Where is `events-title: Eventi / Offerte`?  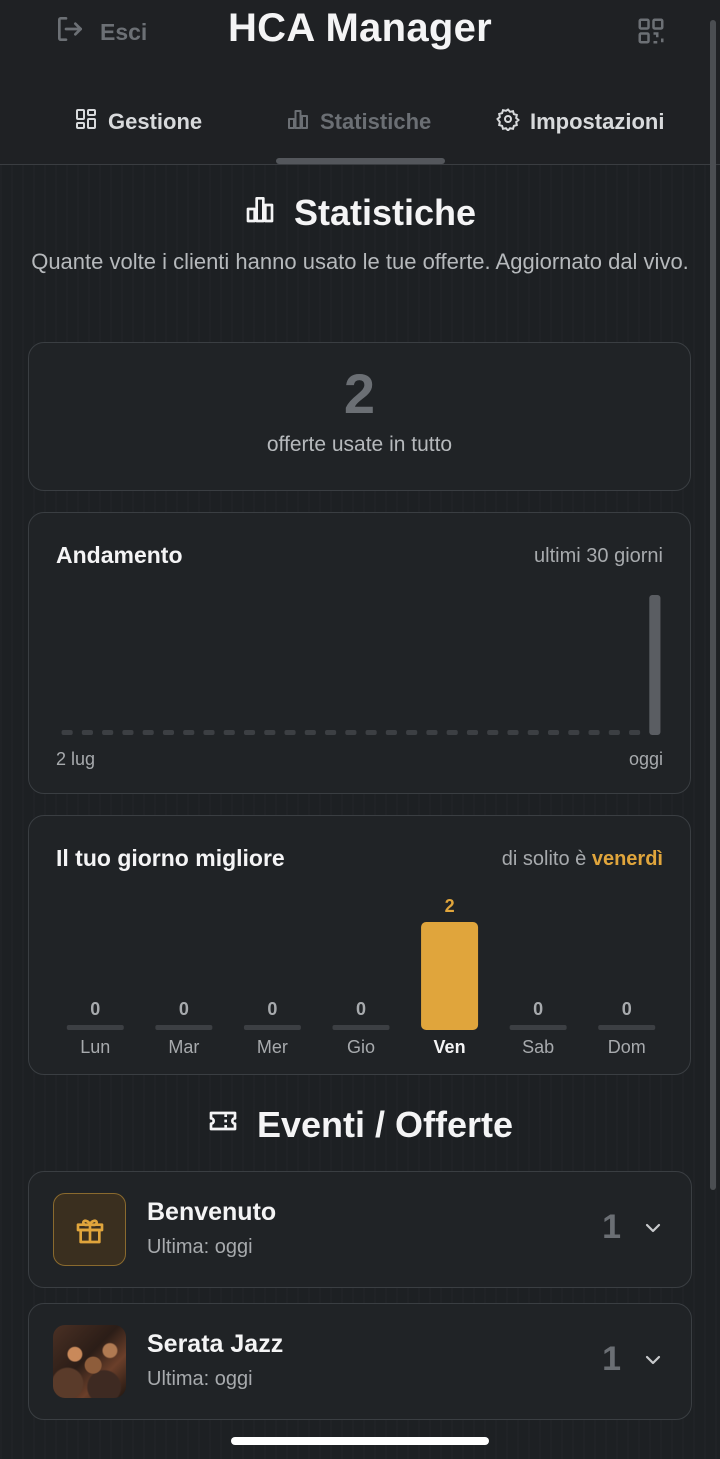
events-title: Eventi / Offerte is located at coordinates (385, 1124).